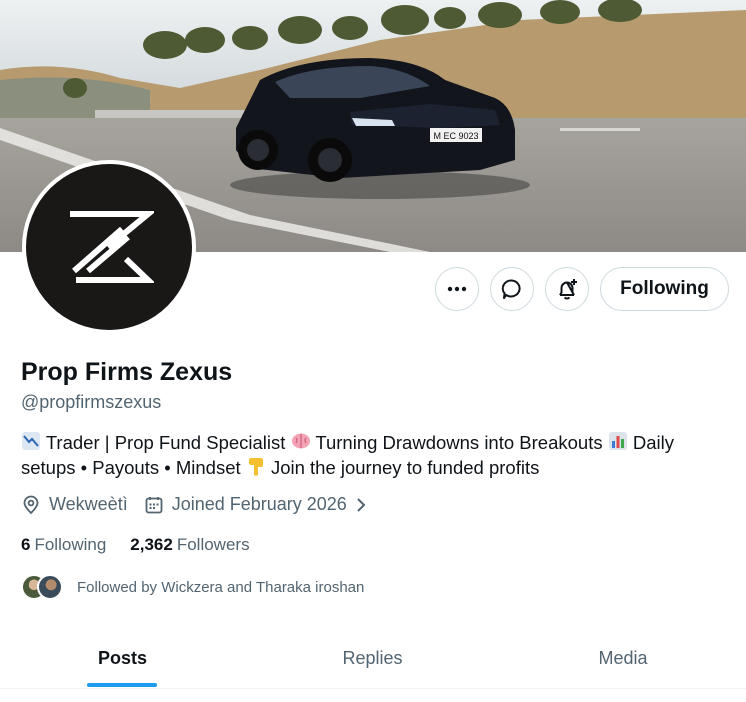  What do you see at coordinates (213, 544) in the screenshot?
I see `followers-count-label: Followers` at bounding box center [213, 544].